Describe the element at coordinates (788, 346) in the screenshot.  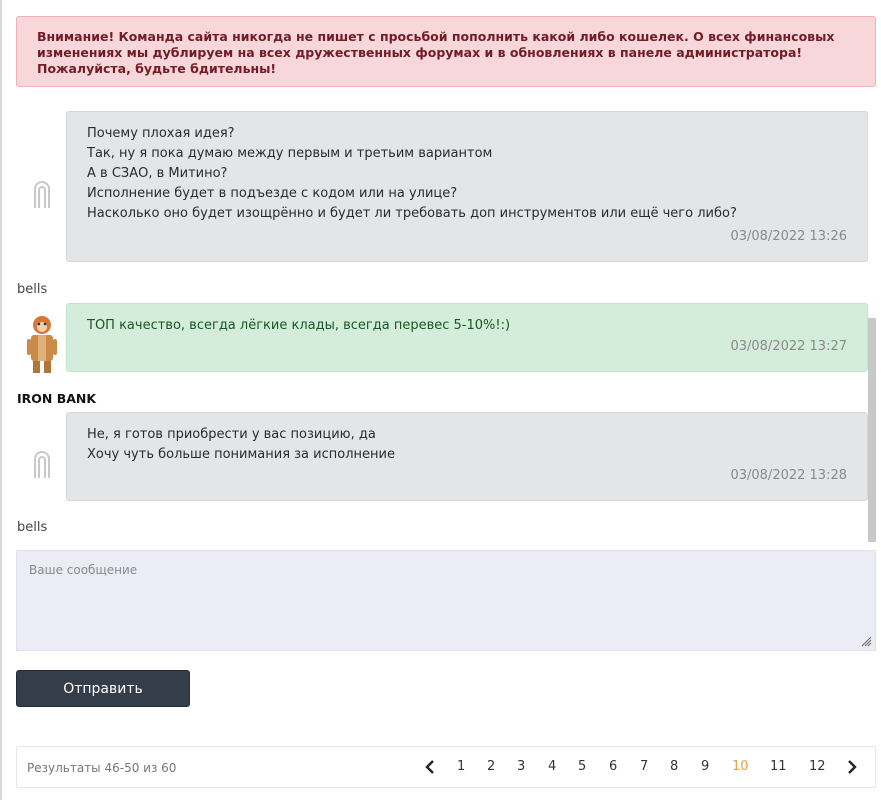
I see `message-timestamp: 03/08/2022 13:27` at that location.